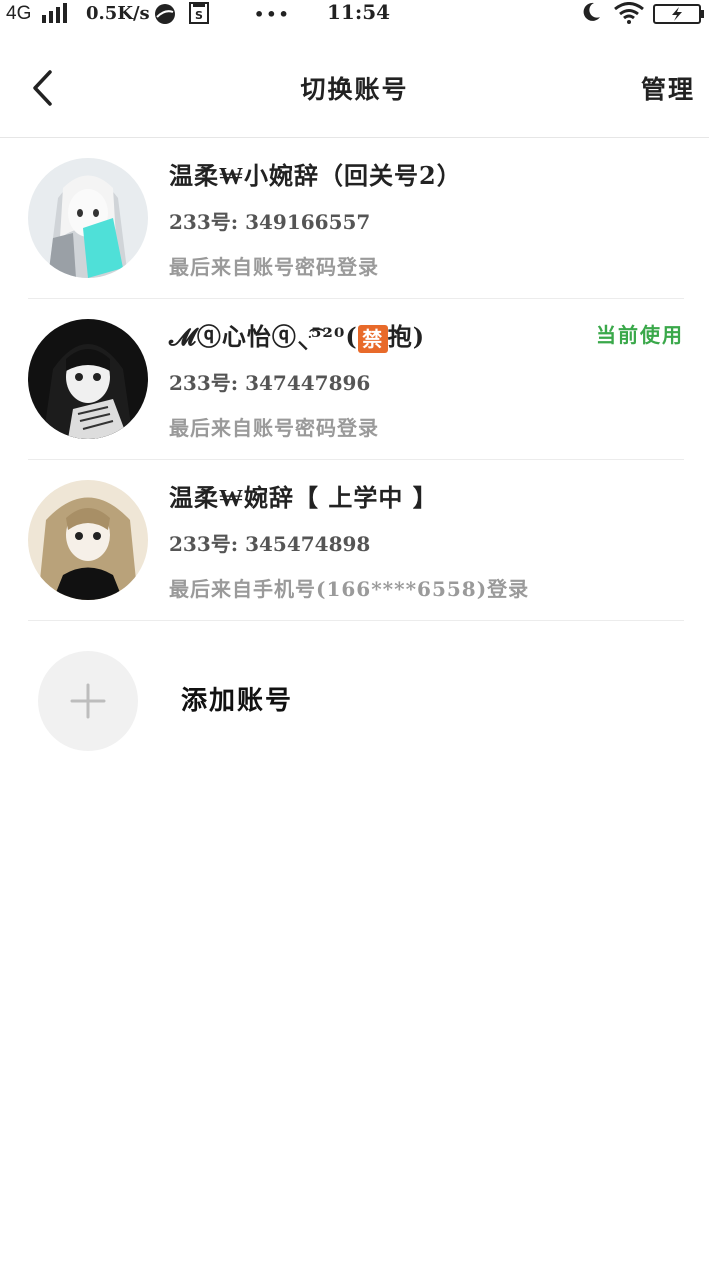 The width and height of the screenshot is (709, 1268). Describe the element at coordinates (629, 15) in the screenshot. I see `wifi-icon` at that location.